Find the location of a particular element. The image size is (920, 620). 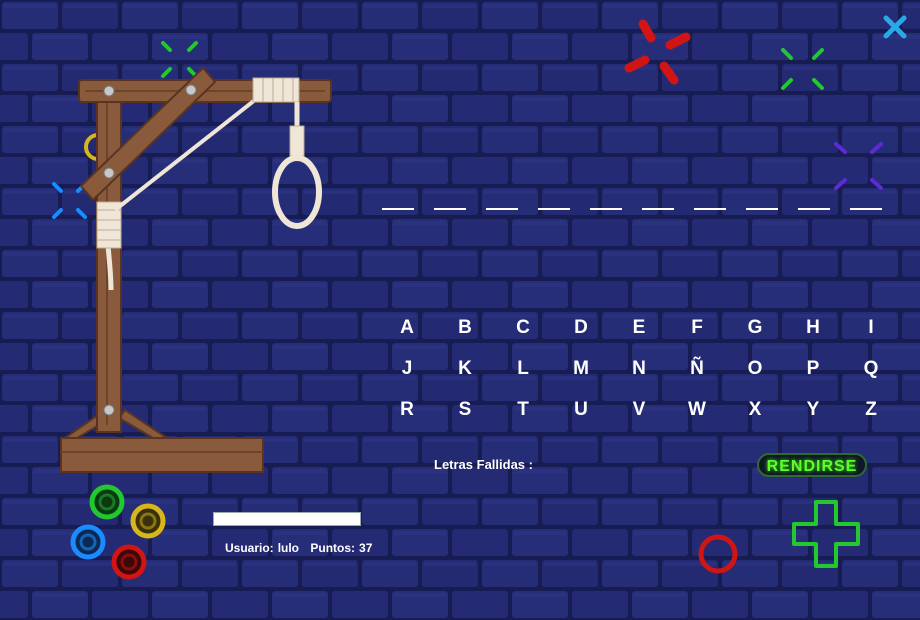

letter-key: L is located at coordinates (523, 368).